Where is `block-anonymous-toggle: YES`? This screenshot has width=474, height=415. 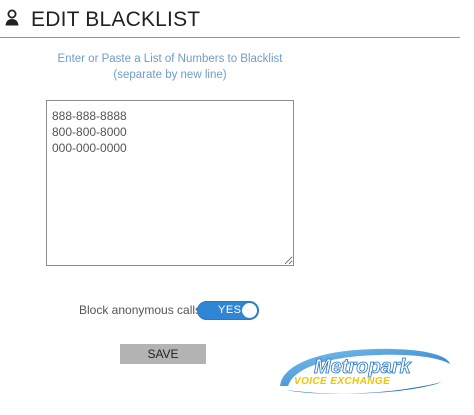 block-anonymous-toggle: YES is located at coordinates (228, 310).